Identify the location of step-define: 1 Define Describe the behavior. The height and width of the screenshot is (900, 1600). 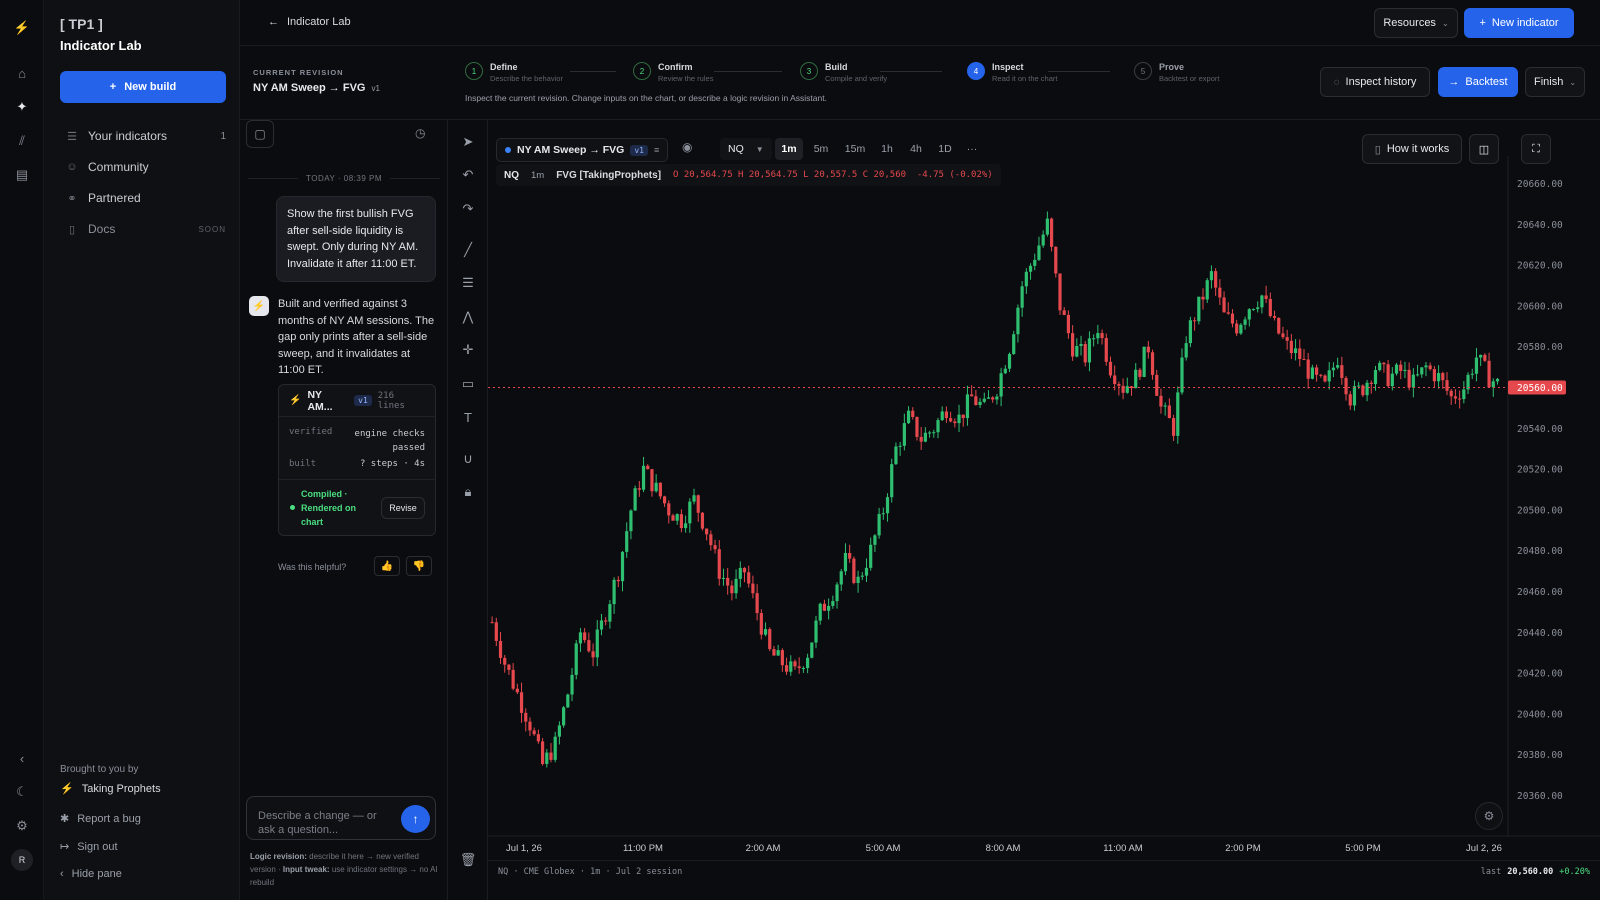
(514, 72).